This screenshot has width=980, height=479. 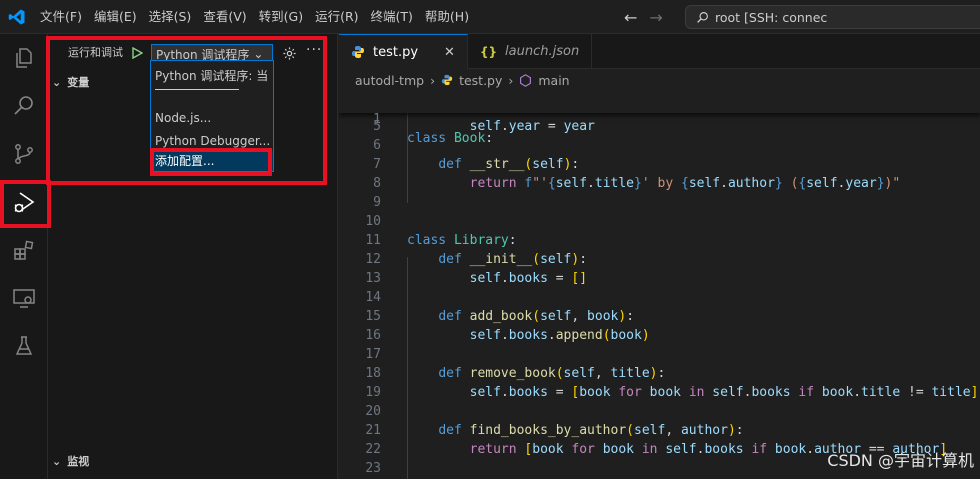 What do you see at coordinates (659, 240) in the screenshot?
I see `code-line: 11 class Library:` at bounding box center [659, 240].